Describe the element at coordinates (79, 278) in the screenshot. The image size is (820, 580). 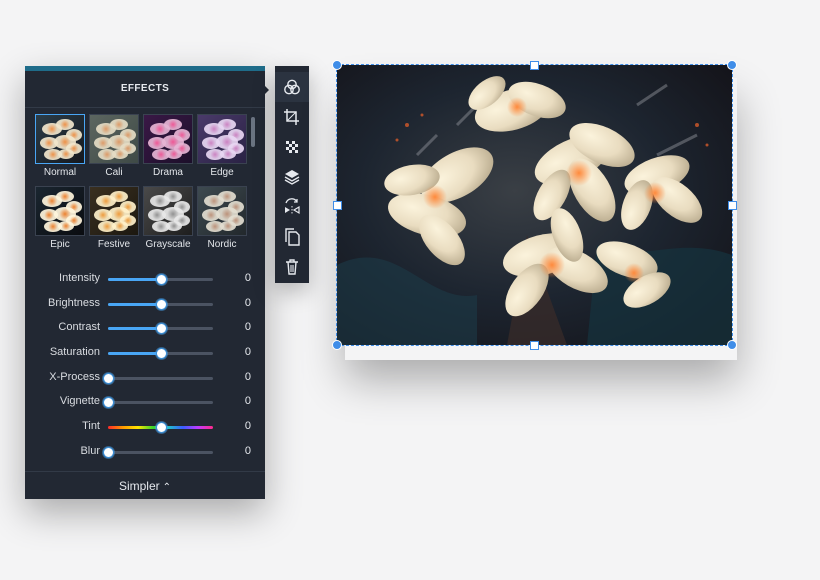
I see `intensity-label: Intensity` at that location.